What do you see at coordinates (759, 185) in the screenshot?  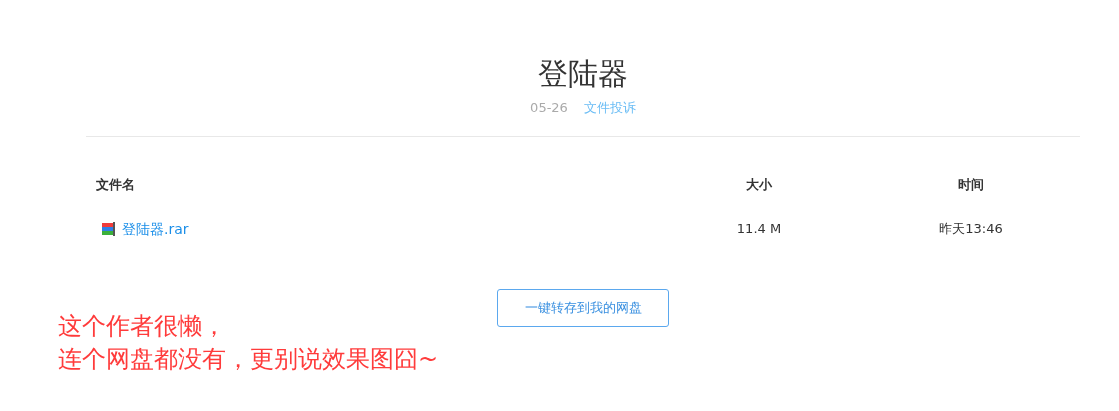 I see `column-header: 大小` at bounding box center [759, 185].